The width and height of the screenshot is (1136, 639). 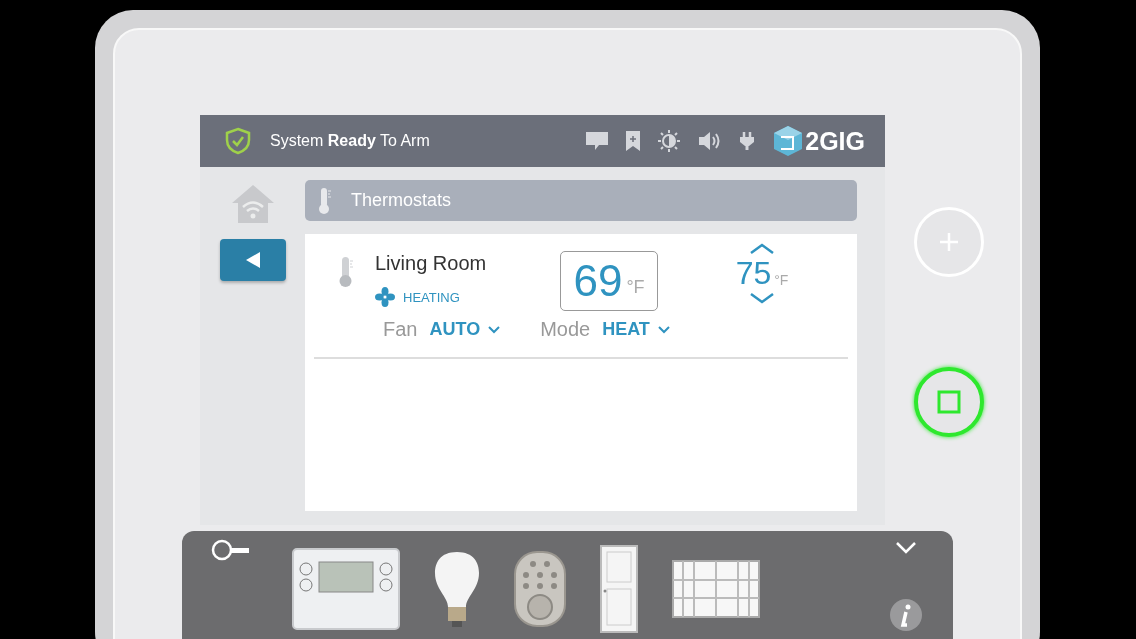 What do you see at coordinates (540, 589) in the screenshot?
I see `keypad-deadbolt-drawing` at bounding box center [540, 589].